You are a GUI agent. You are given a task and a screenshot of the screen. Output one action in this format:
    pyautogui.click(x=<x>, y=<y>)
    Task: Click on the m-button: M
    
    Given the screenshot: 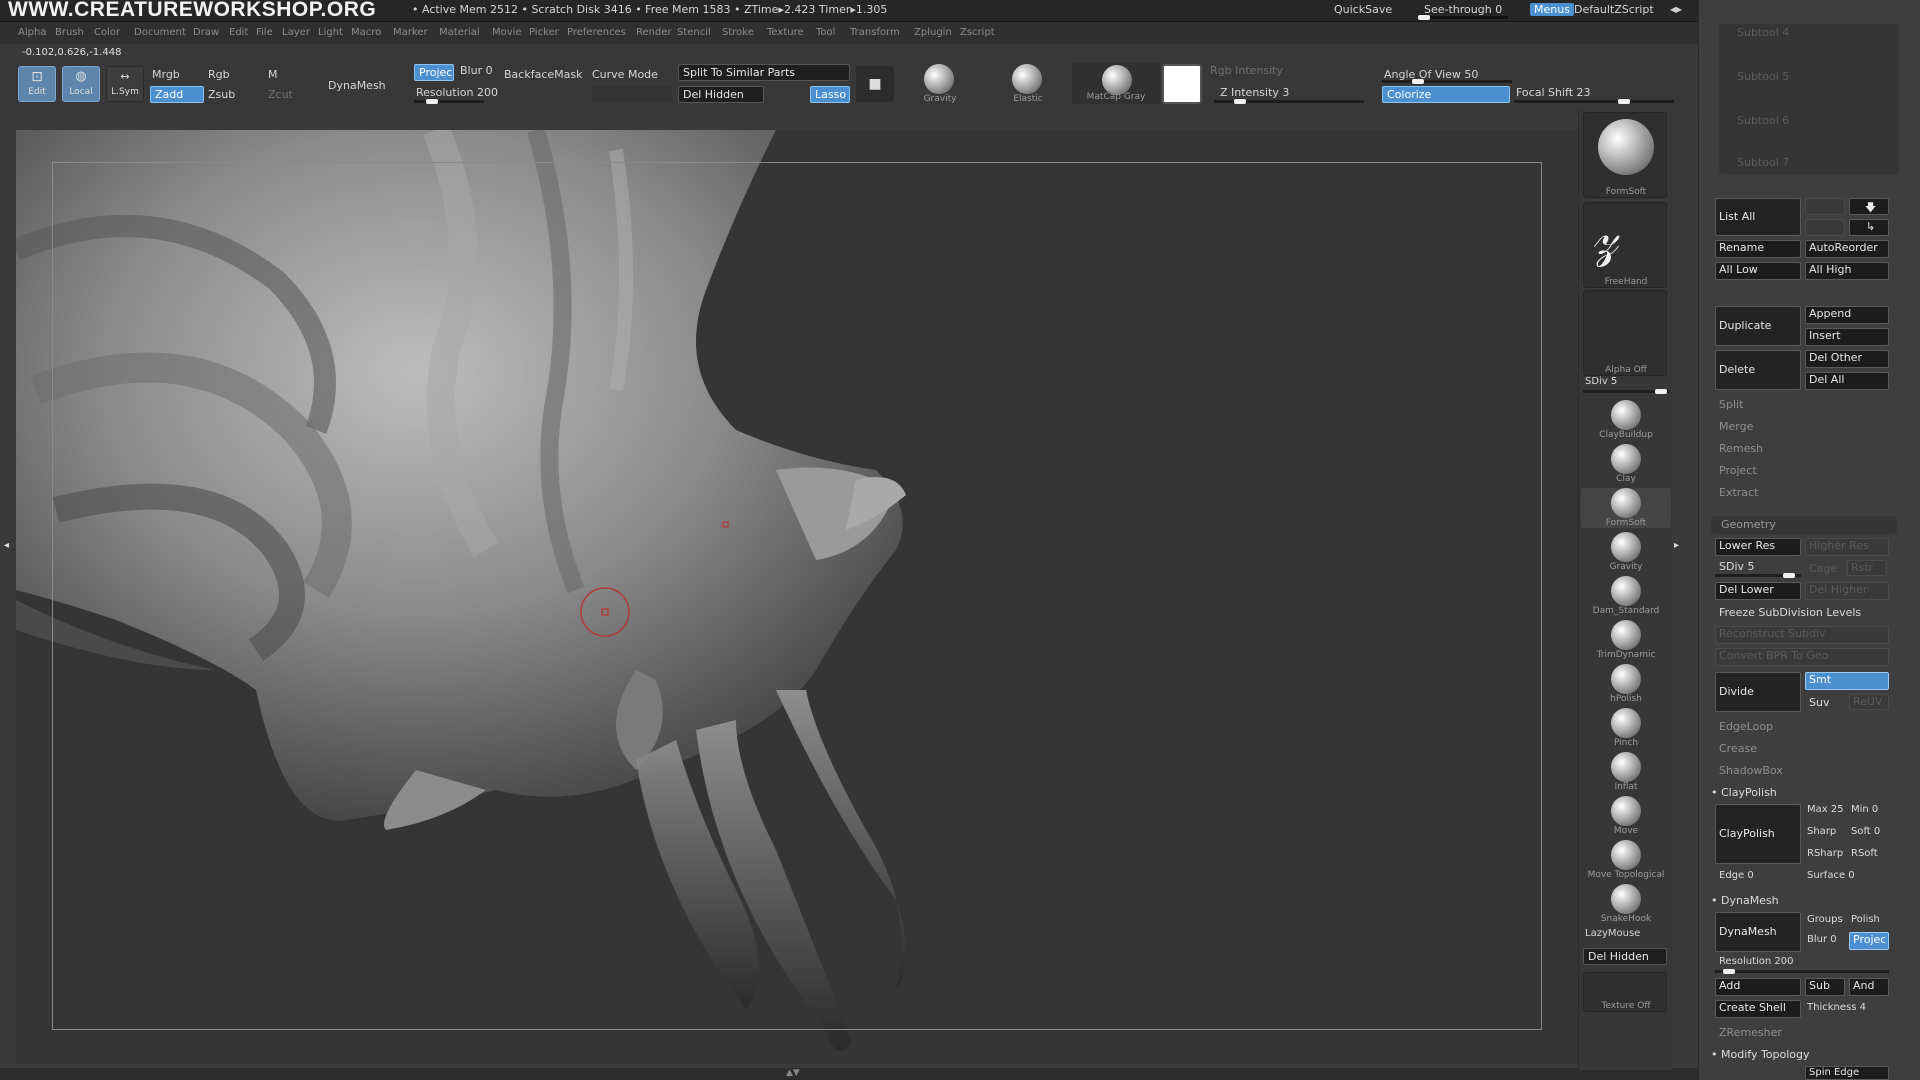 What is the action you would take?
    pyautogui.click(x=273, y=74)
    